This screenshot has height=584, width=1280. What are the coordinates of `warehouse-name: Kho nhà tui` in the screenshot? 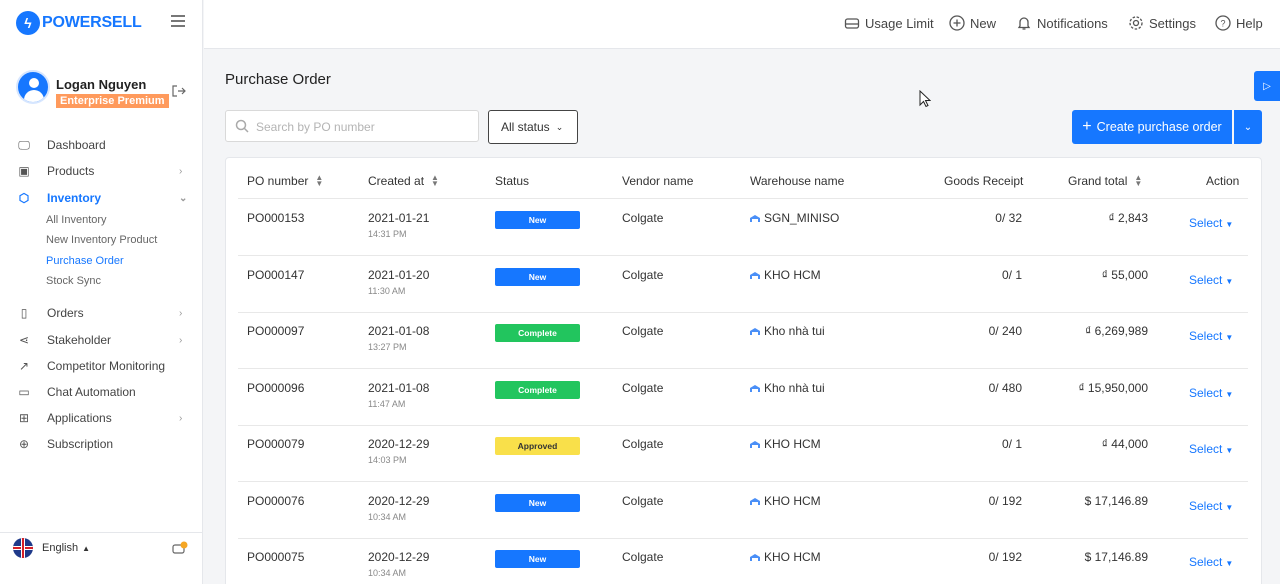 It's located at (787, 388).